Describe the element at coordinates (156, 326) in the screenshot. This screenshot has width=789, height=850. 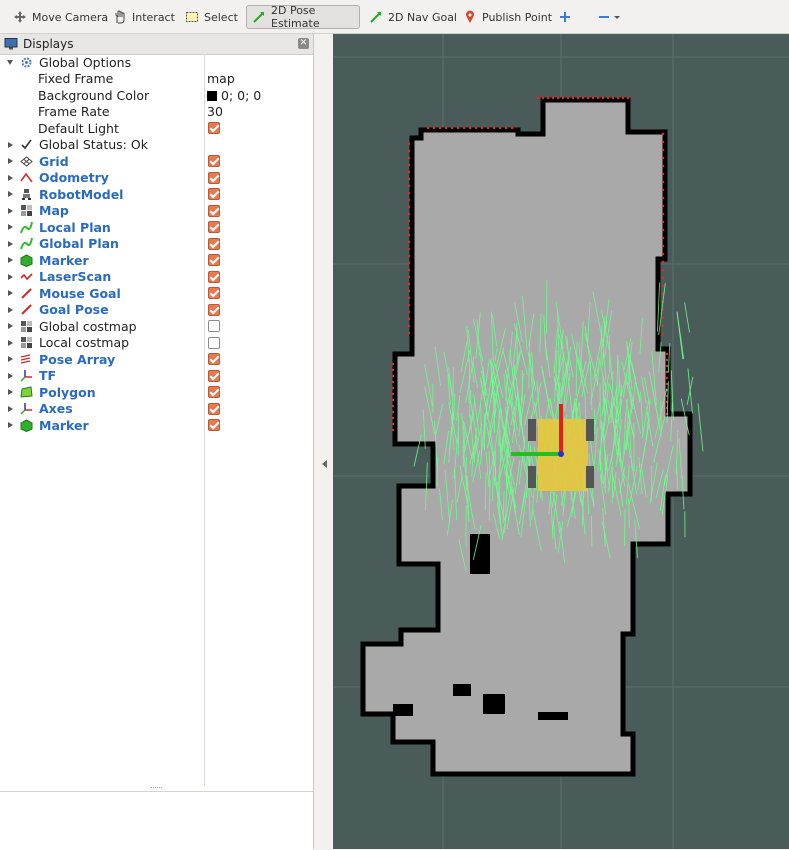
I see `display-item-global-costmap: Global costmap` at that location.